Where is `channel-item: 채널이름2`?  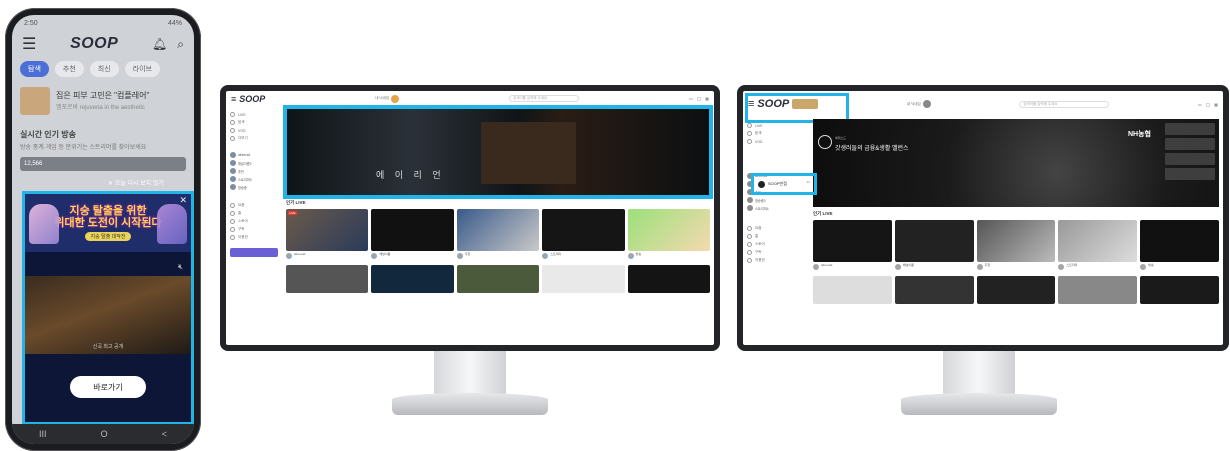 channel-item: 채널이름2 is located at coordinates (254, 163).